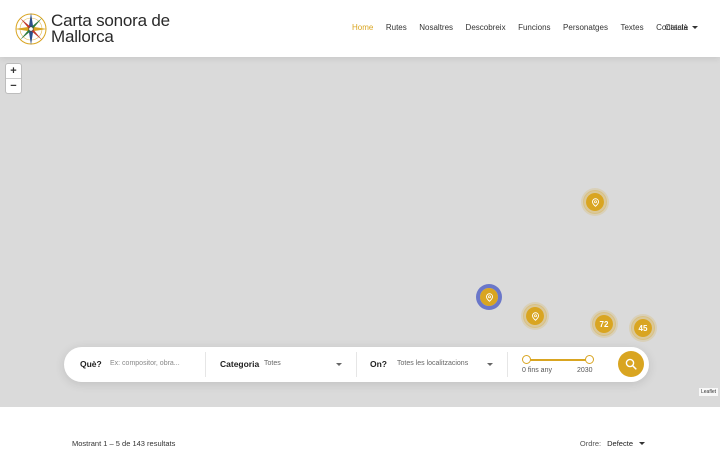 This screenshot has width=720, height=450. I want to click on map-marker-selected, so click(489, 297).